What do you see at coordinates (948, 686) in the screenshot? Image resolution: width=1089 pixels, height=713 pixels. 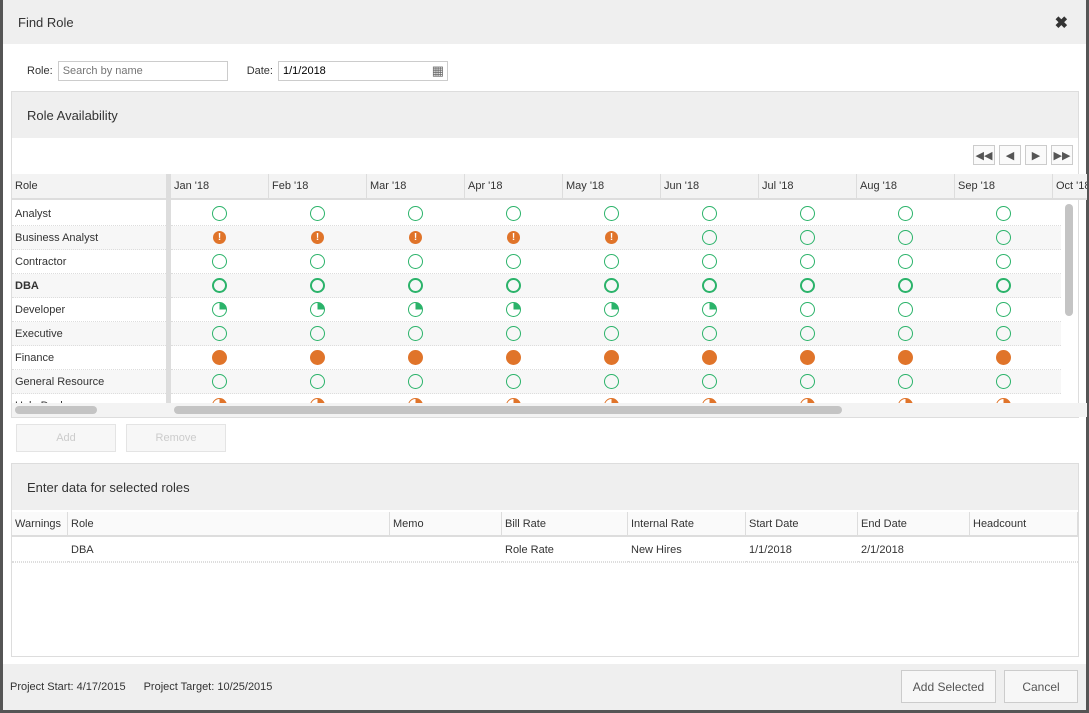 I see `add-selected-button: Add Selected` at bounding box center [948, 686].